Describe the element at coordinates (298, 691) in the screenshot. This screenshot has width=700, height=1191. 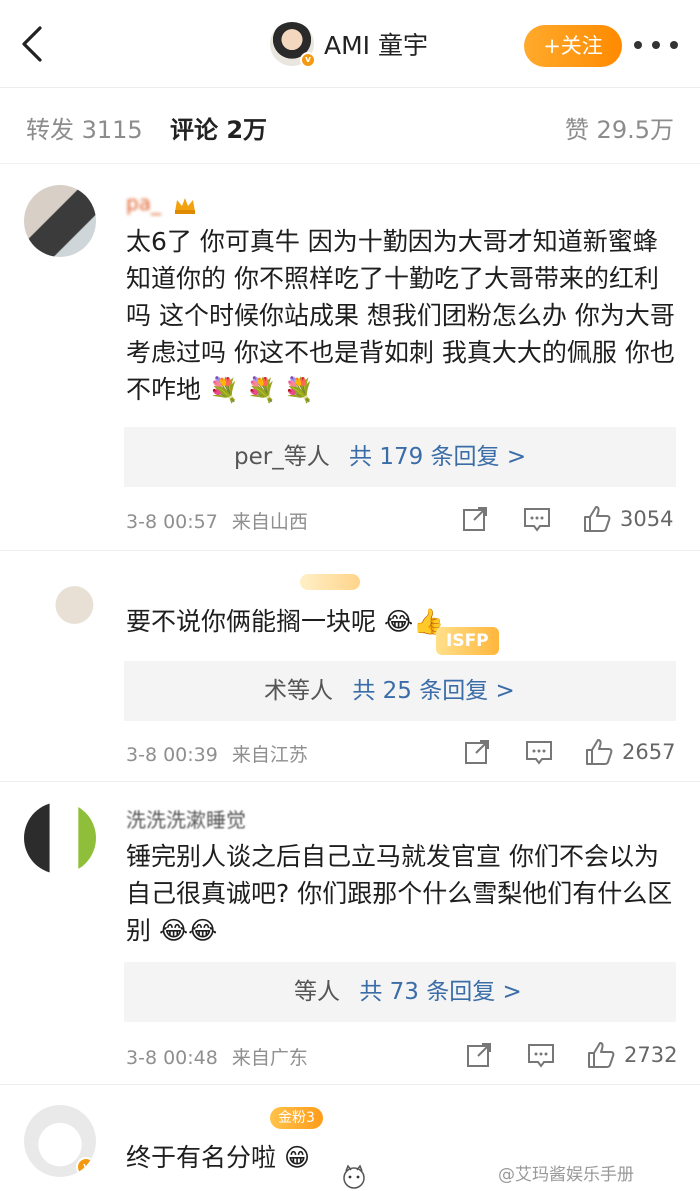
I see `reply-users: 术等人` at that location.